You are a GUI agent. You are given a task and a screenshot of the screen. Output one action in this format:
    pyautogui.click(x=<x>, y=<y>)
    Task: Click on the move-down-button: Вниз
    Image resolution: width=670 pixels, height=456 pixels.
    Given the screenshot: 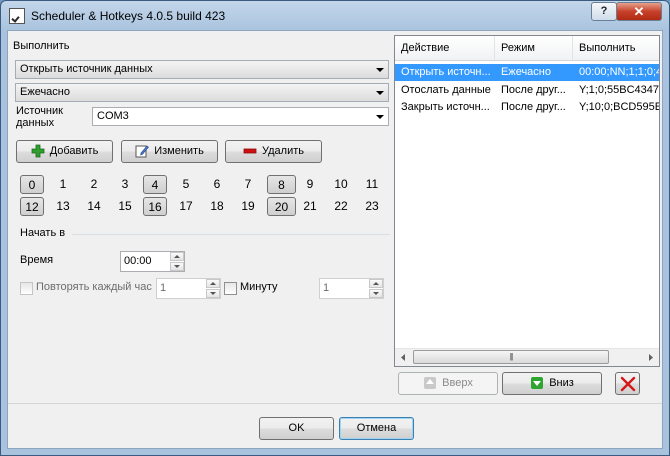 What is the action you would take?
    pyautogui.click(x=552, y=383)
    